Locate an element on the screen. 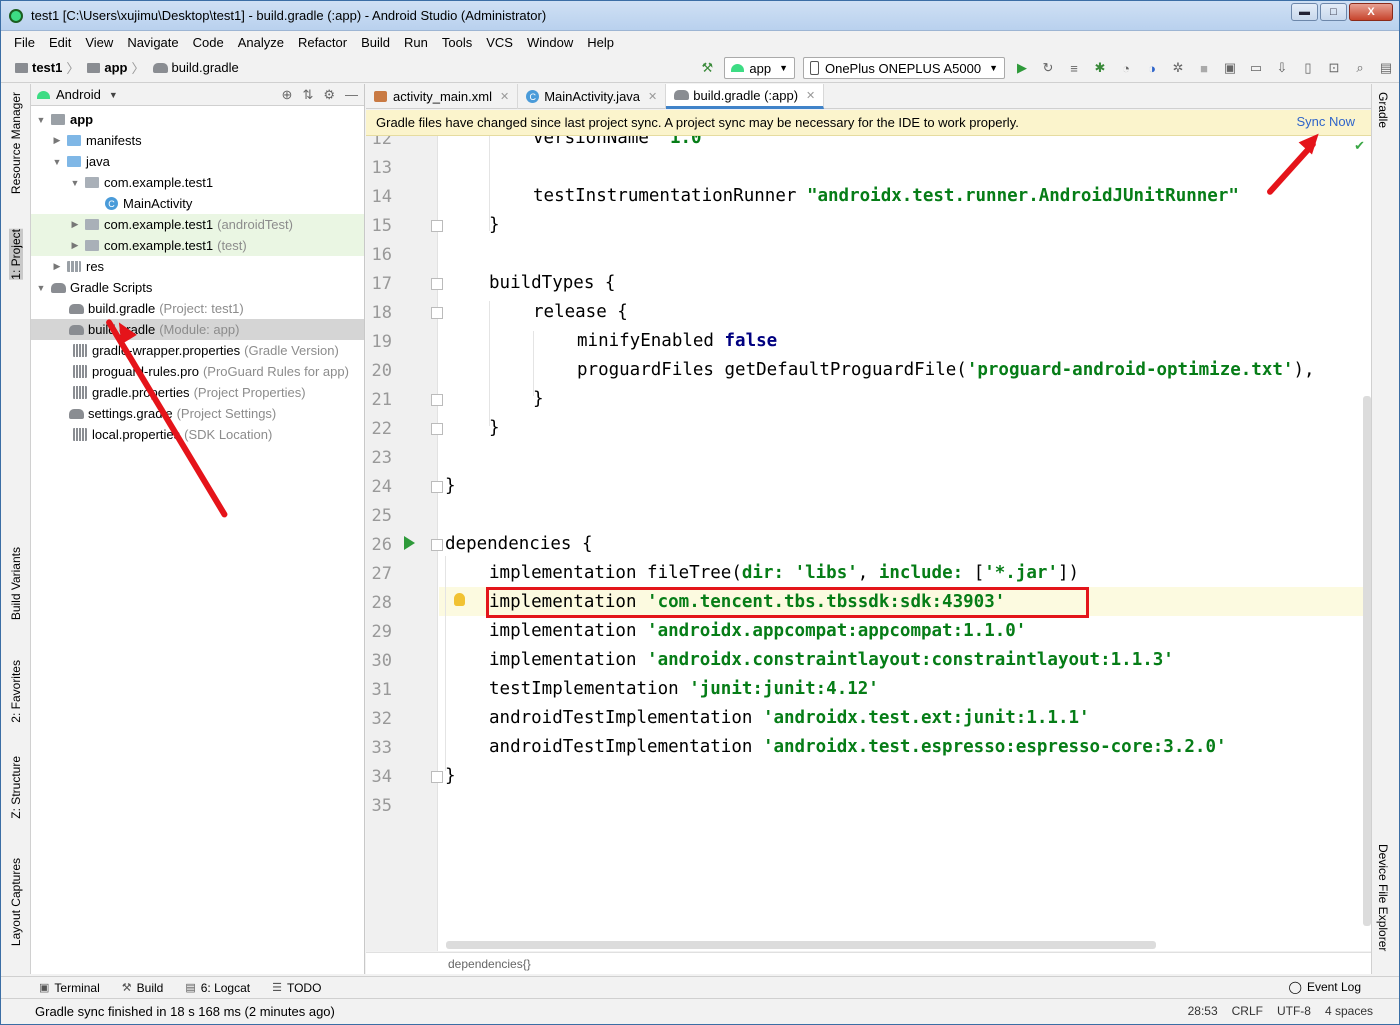 The height and width of the screenshot is (1025, 1400). tab-logcat: ▤ 6: Logcat is located at coordinates (217, 988).